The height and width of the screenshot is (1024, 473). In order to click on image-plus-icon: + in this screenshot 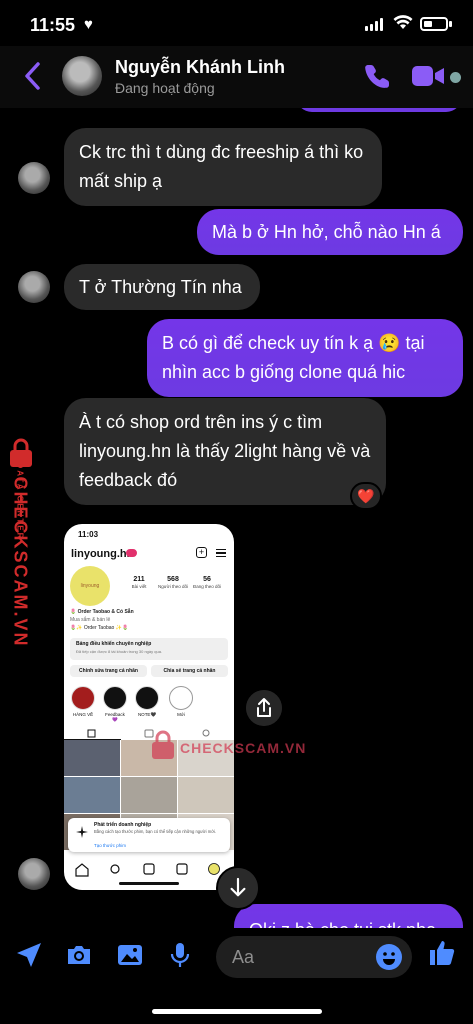, I will do `click(201, 552)`.